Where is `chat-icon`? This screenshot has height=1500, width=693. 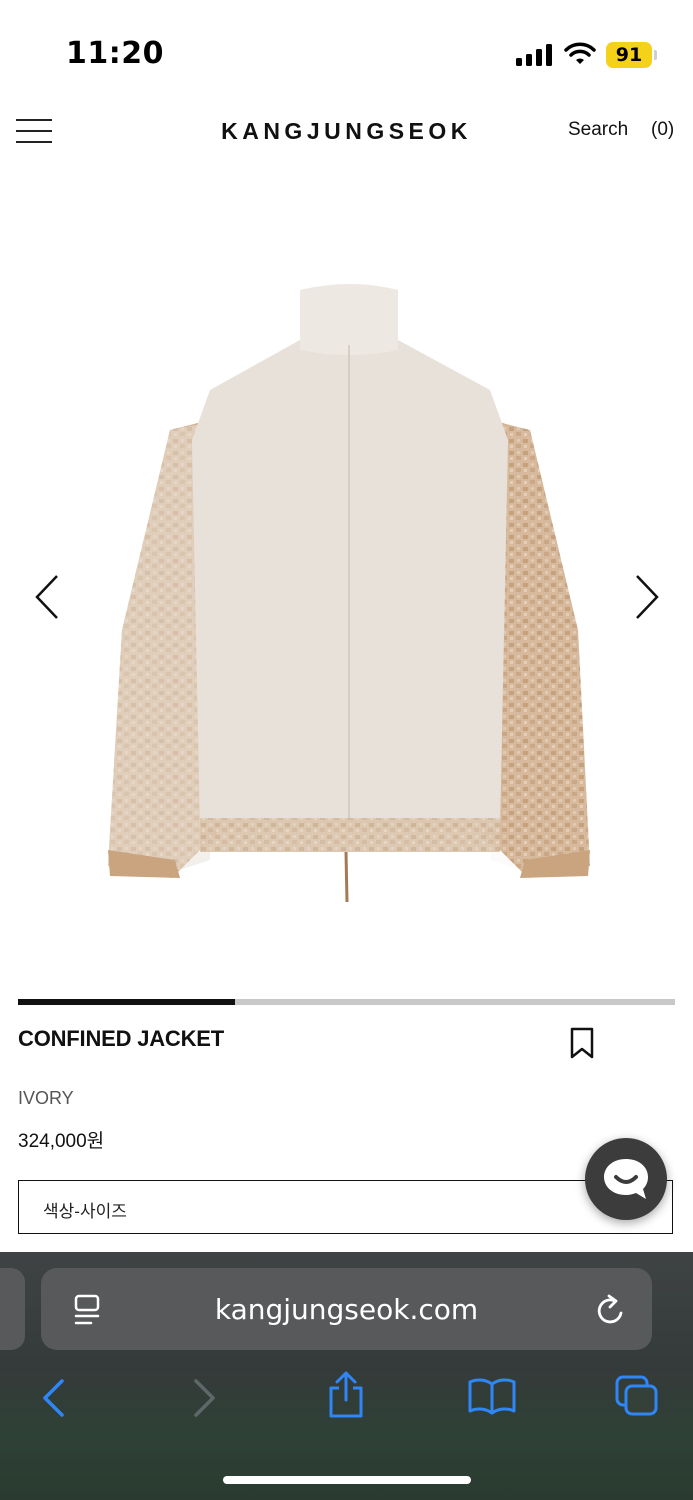
chat-icon is located at coordinates (626, 1179).